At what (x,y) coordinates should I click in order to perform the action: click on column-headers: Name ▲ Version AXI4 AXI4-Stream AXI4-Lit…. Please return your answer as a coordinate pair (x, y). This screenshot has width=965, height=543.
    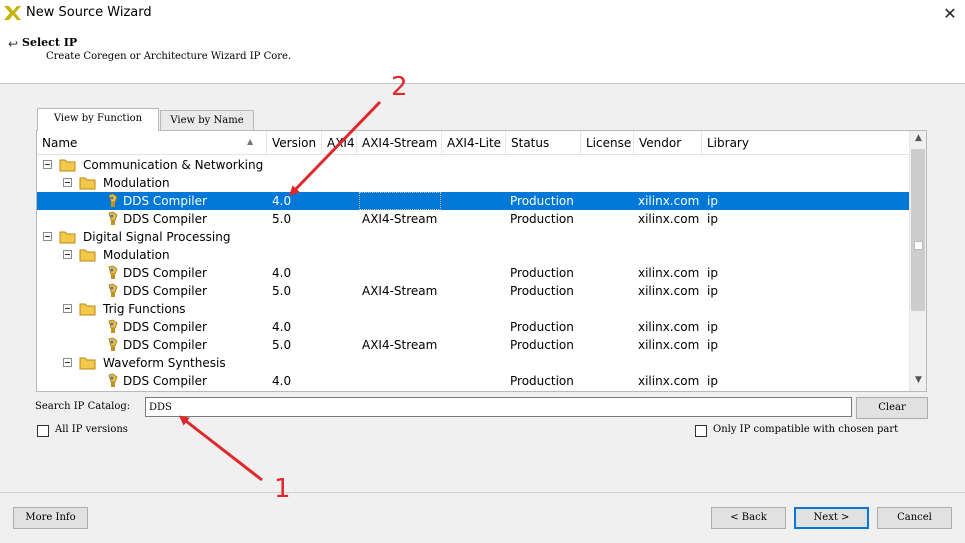
    Looking at the image, I should click on (473, 143).